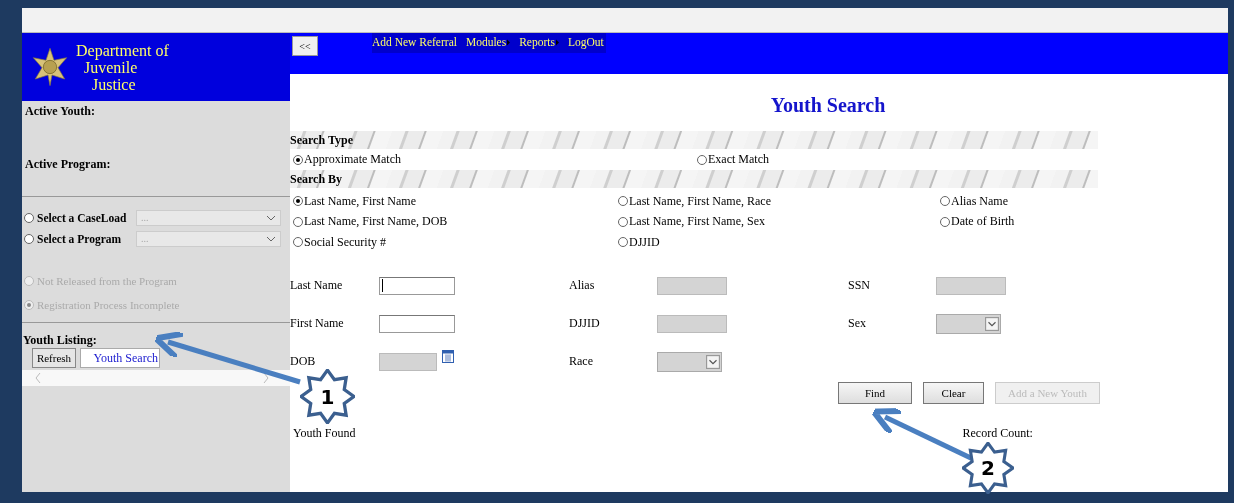  I want to click on field-label: Last Name, so click(317, 285).